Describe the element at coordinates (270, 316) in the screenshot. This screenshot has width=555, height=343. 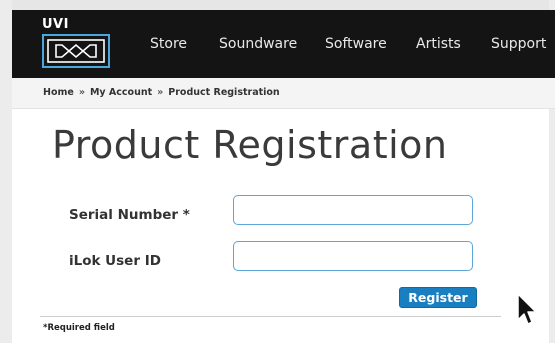
I see `form-divider` at that location.